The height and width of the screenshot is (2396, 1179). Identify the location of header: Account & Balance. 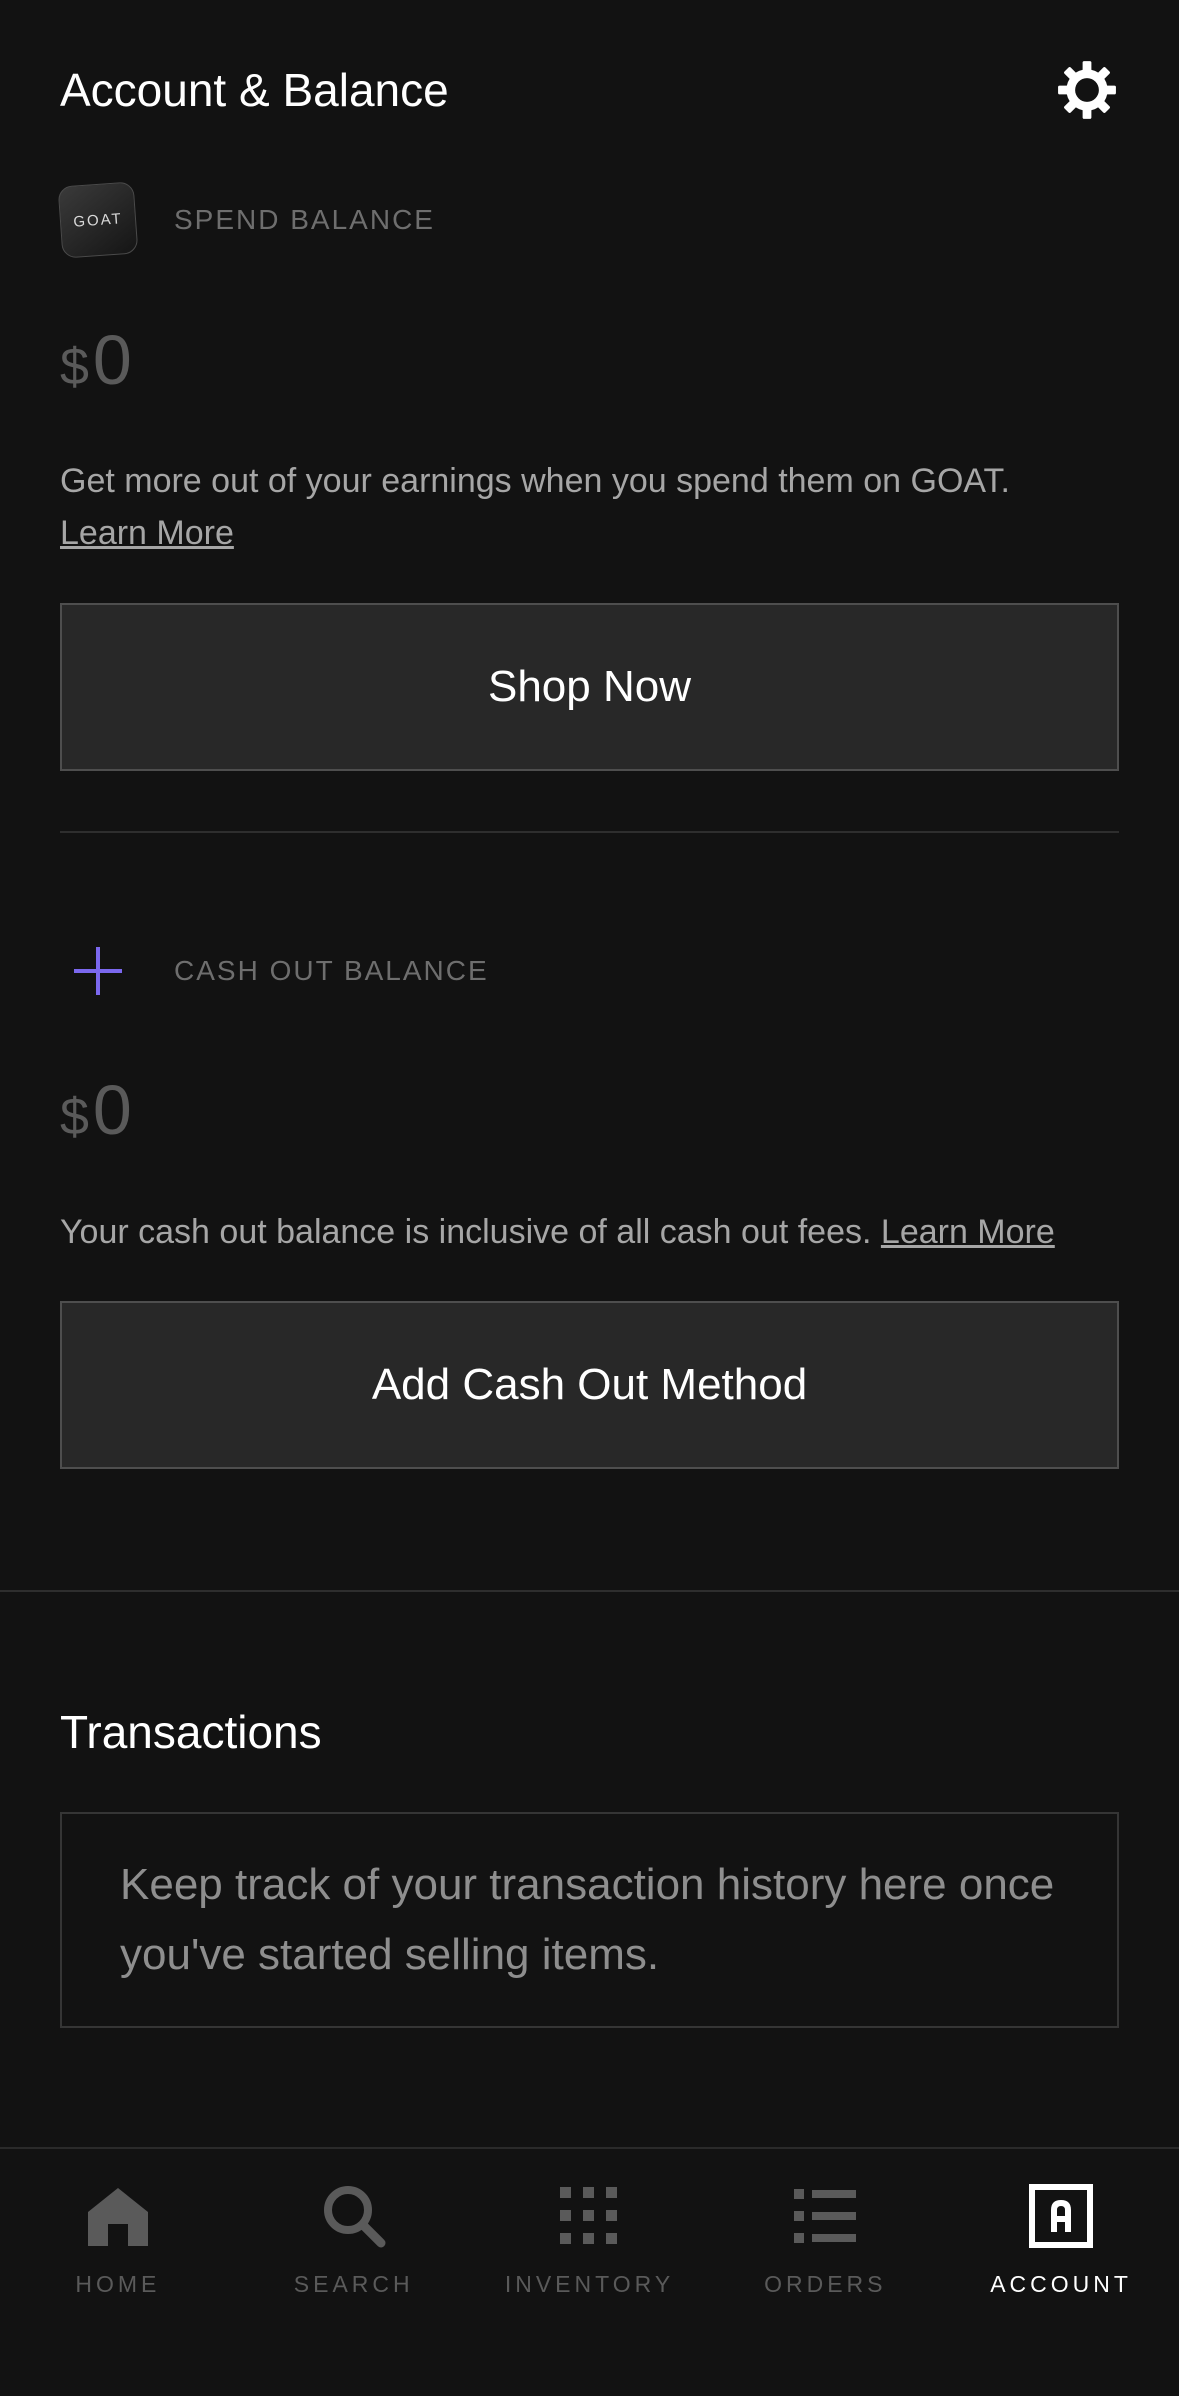
(589, 90).